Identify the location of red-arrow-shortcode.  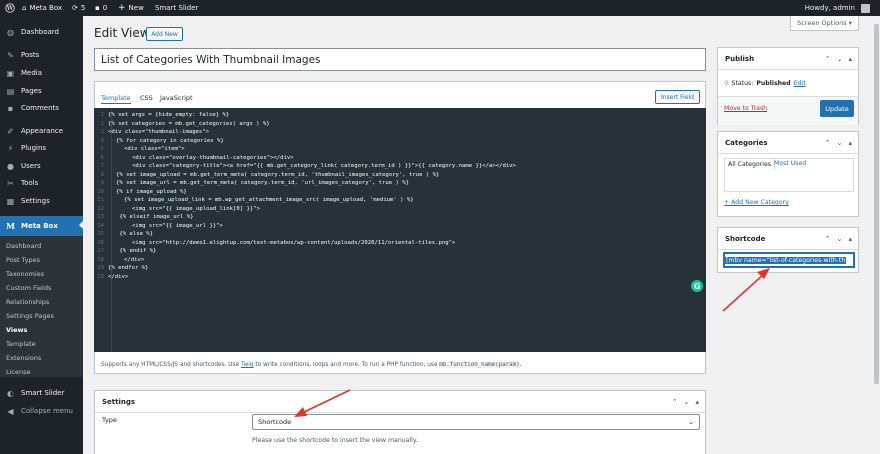
(746, 290).